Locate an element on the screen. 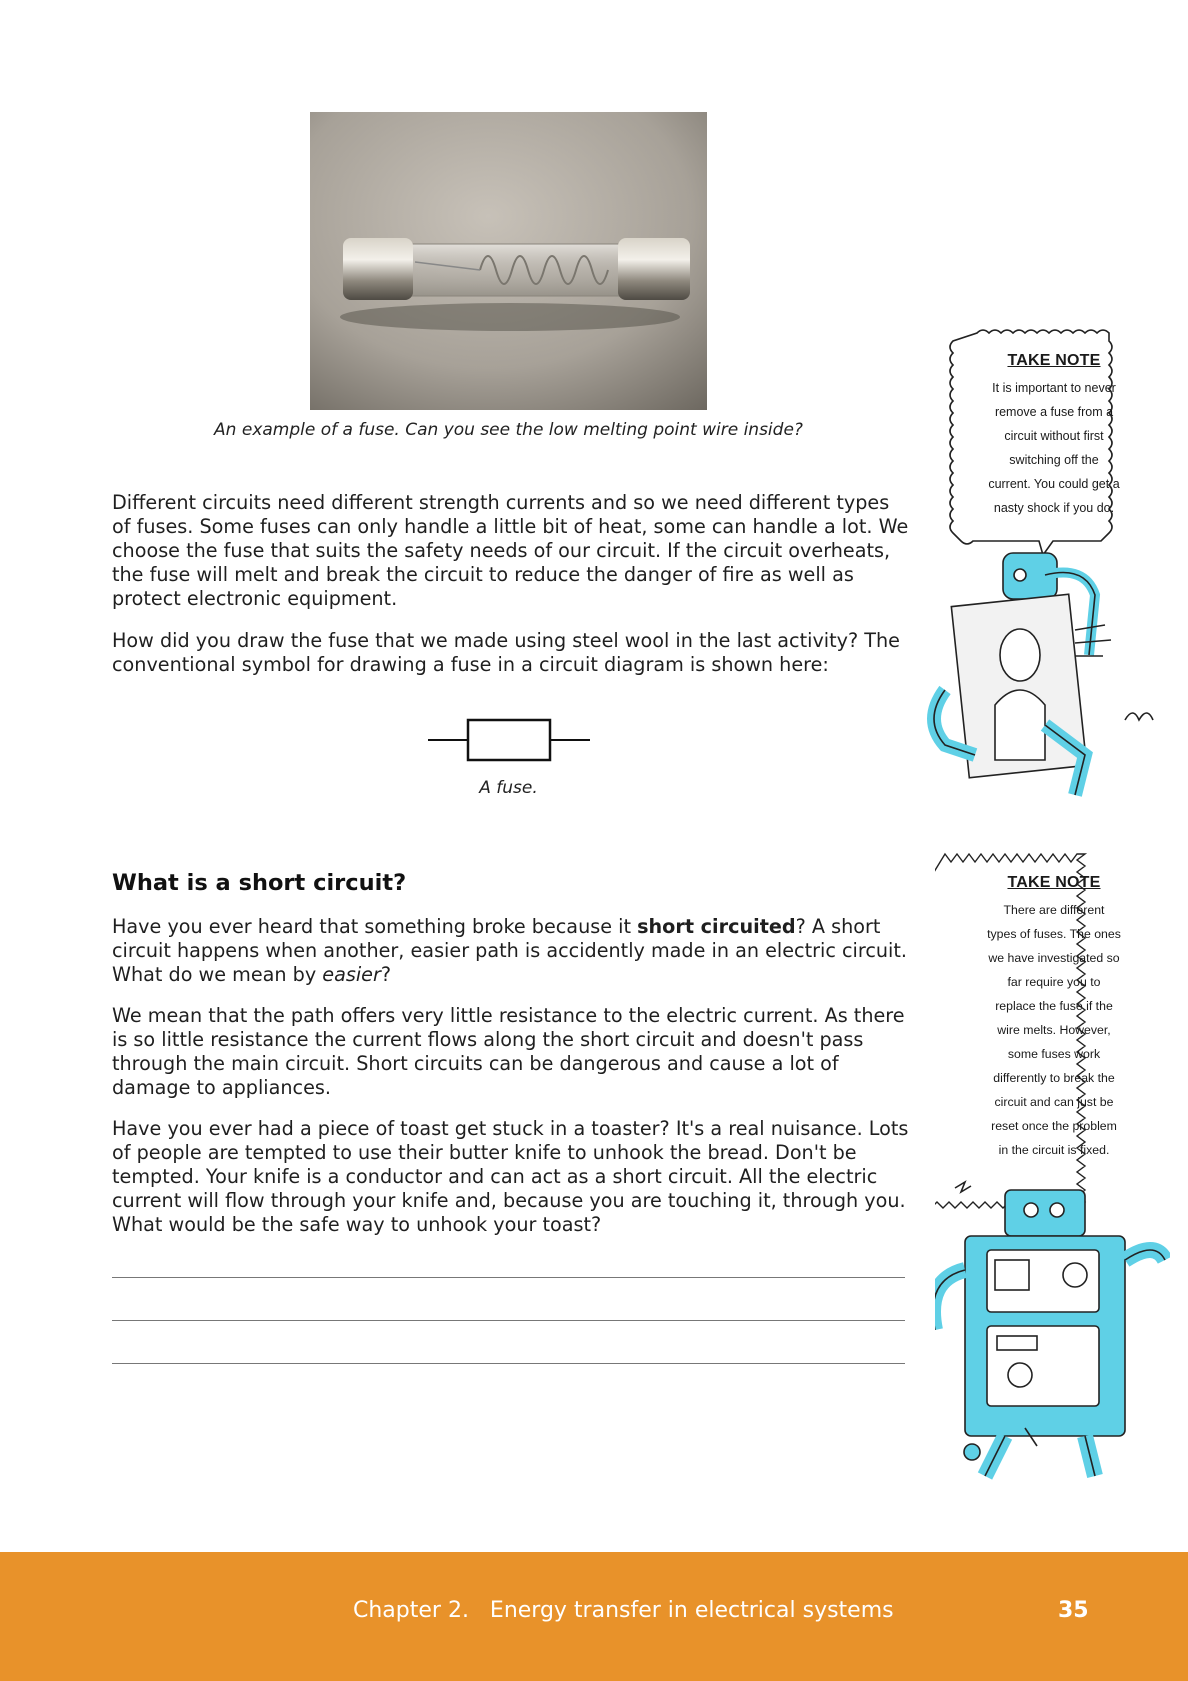 Image resolution: width=1188 pixels, height=1681 pixels. symbol-caption: A fuse. is located at coordinates (508, 788).